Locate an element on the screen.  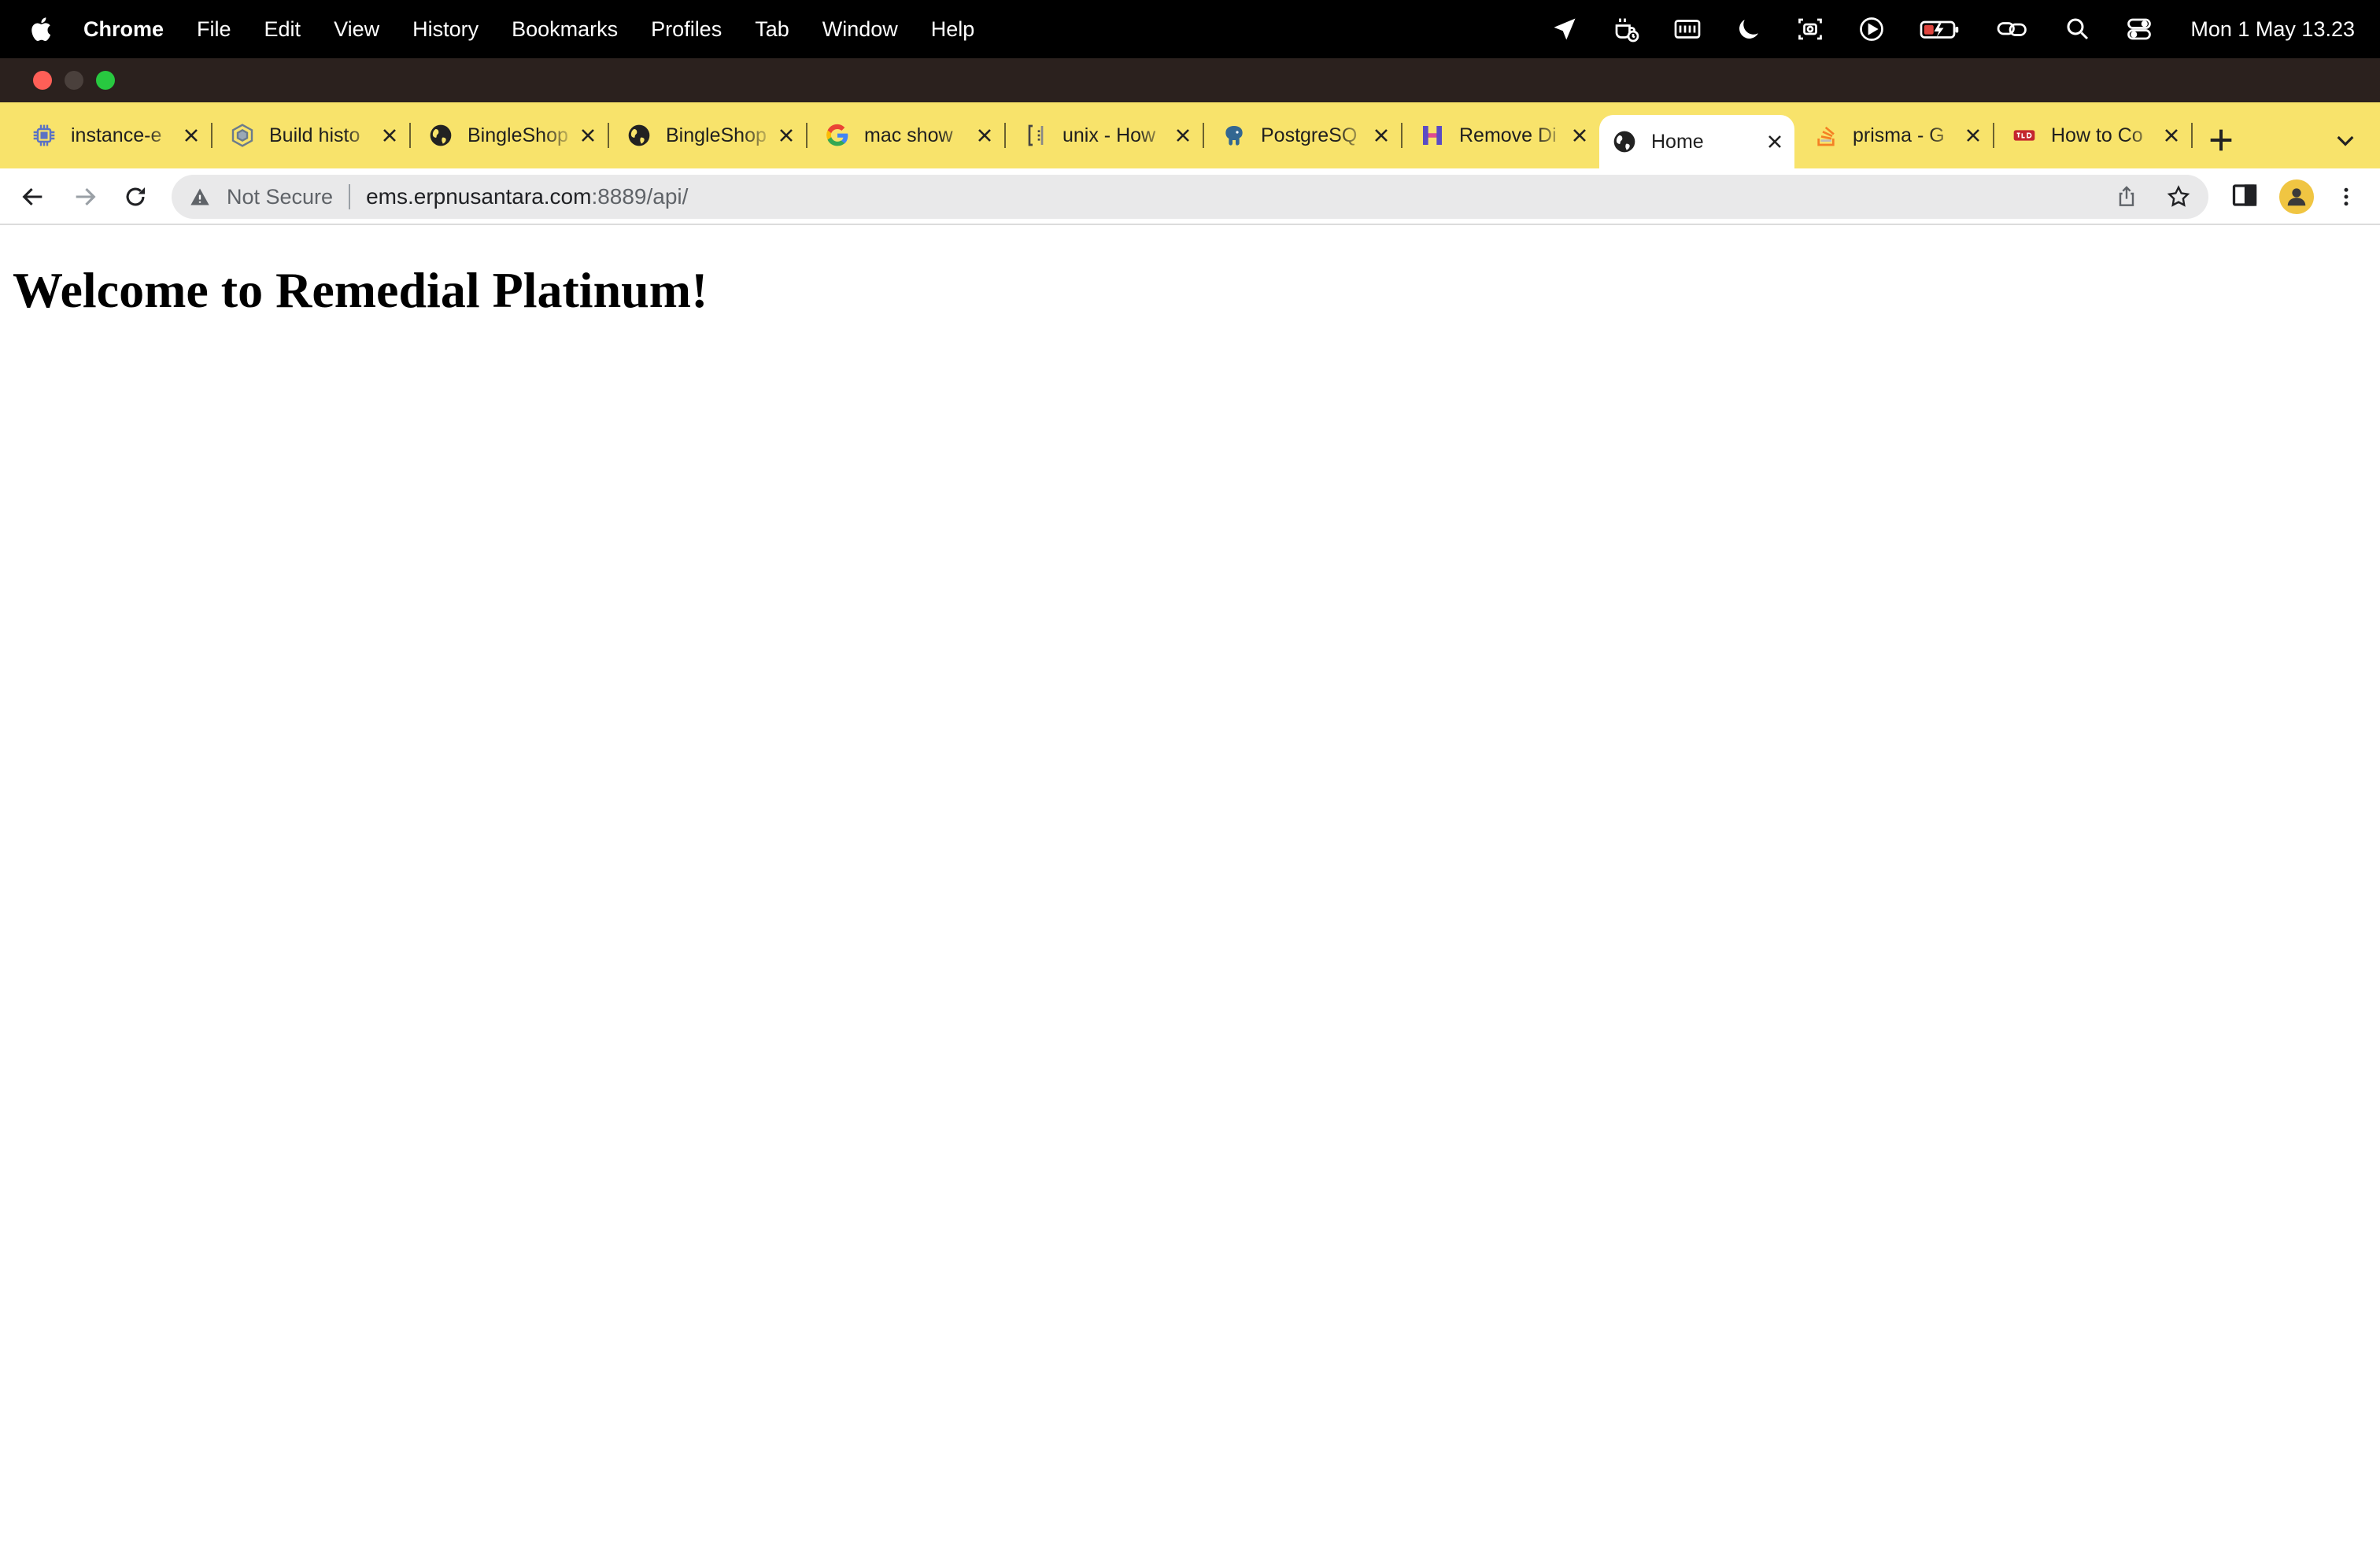
tab-how-to-co: How to Co is located at coordinates (2096, 135).